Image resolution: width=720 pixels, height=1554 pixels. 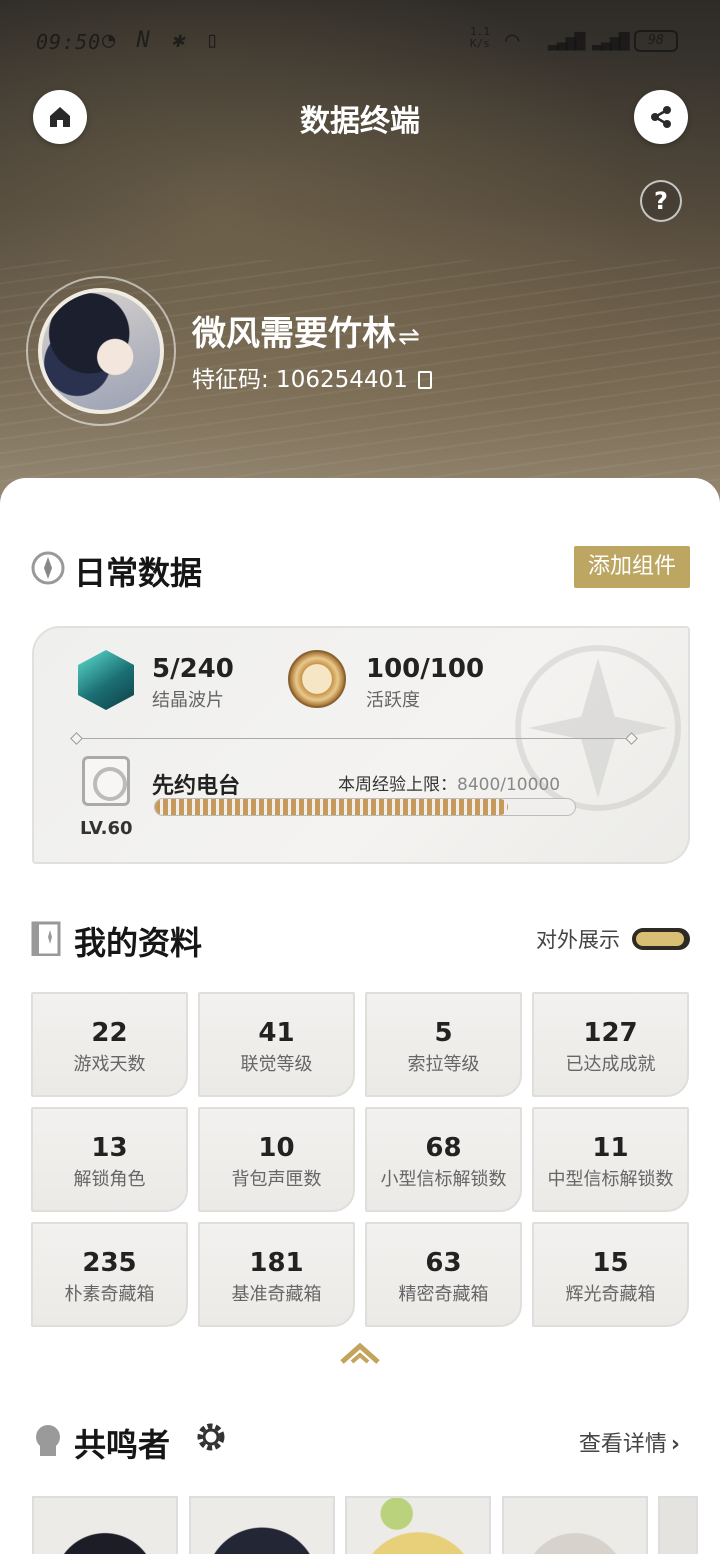 What do you see at coordinates (276, 1179) in the screenshot?
I see `stat-label: 背包声匣数` at bounding box center [276, 1179].